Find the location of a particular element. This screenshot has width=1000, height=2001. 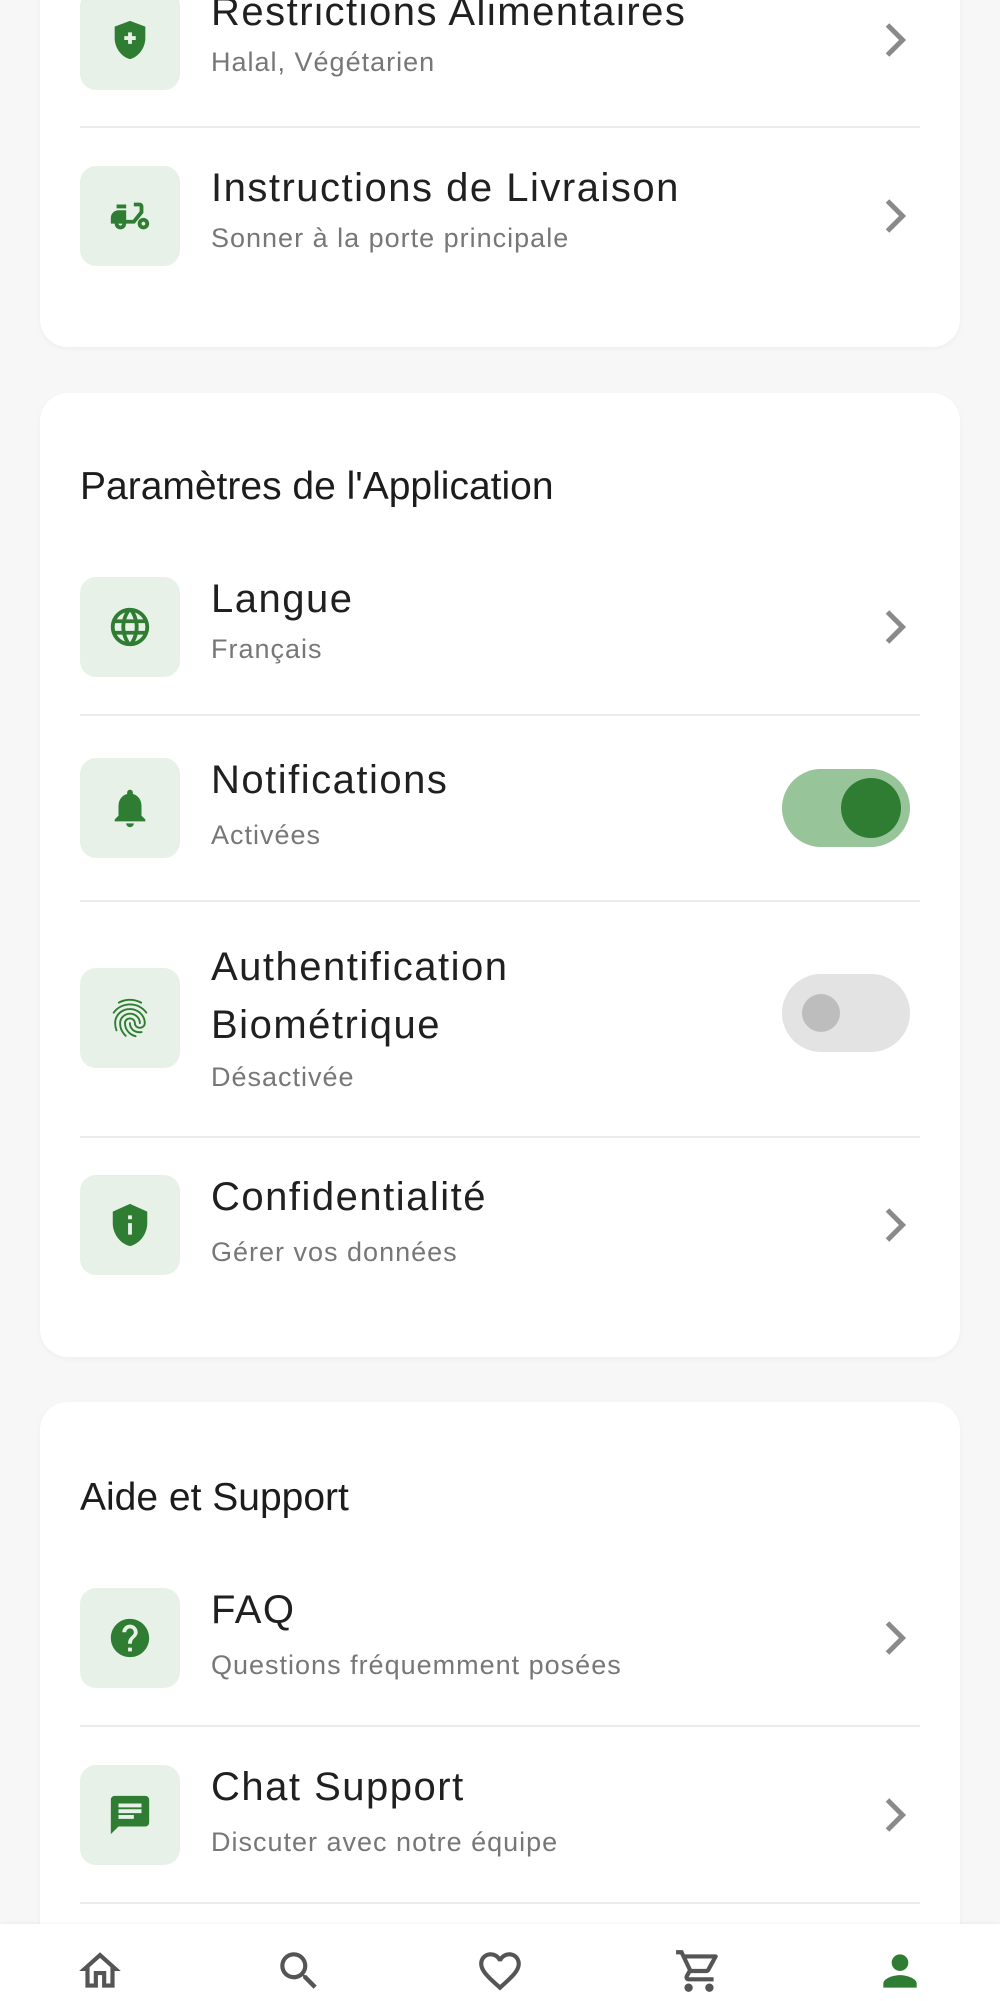

chat-support-row: Chat Support Discuter avec notre équipe is located at coordinates (500, 1815).